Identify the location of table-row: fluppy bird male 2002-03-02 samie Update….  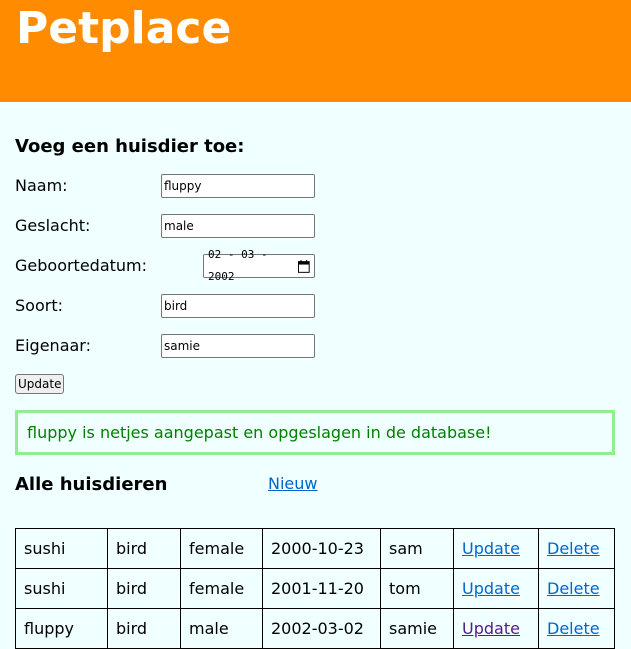
(315, 628).